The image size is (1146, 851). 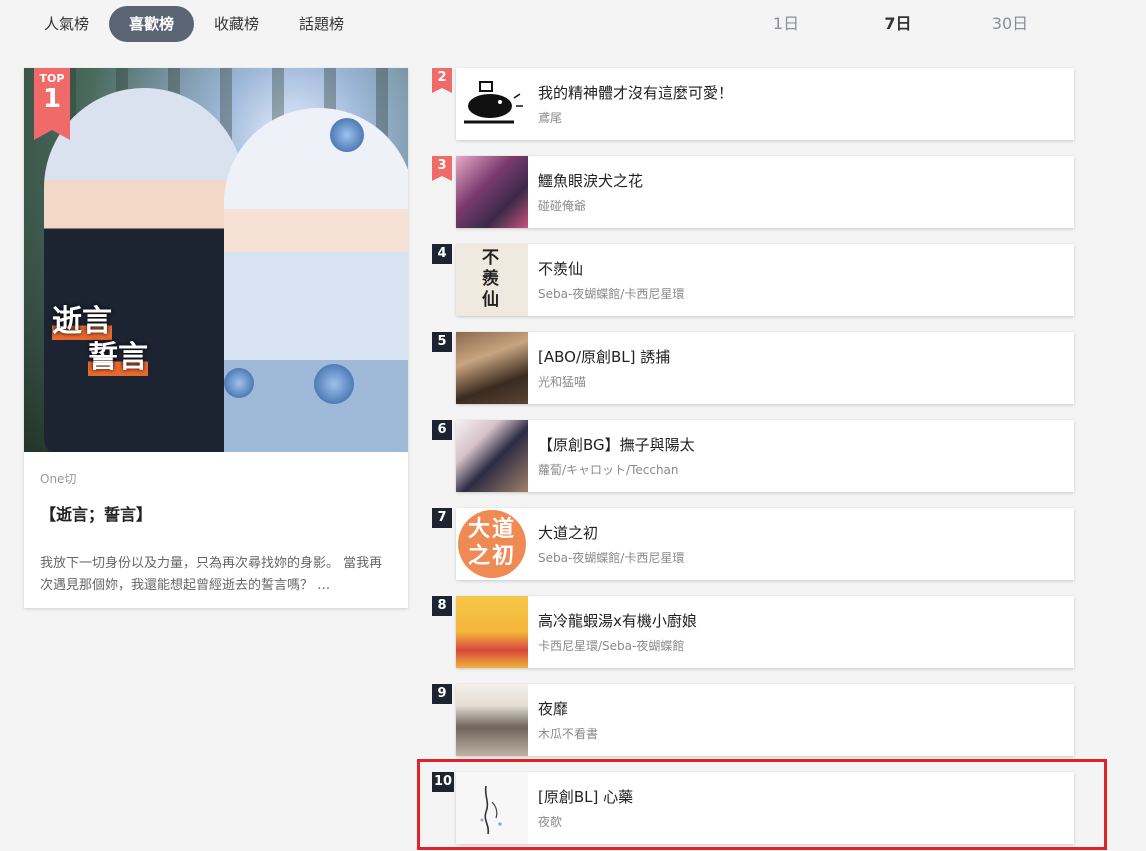 I want to click on item-title: [ABO/原創BL] 誘捕, so click(x=604, y=356).